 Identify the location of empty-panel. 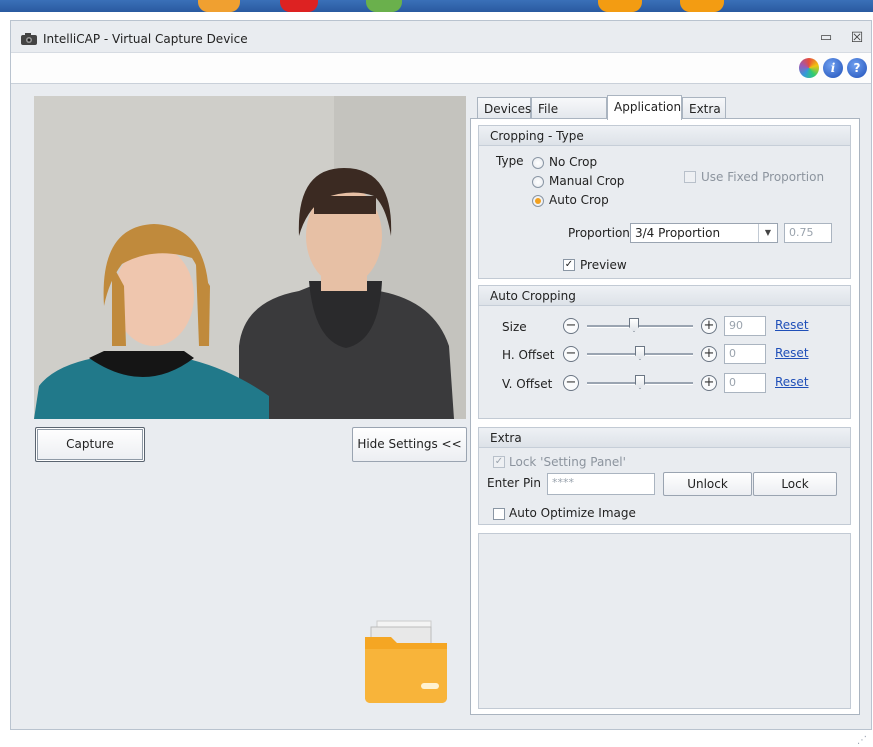
(664, 621).